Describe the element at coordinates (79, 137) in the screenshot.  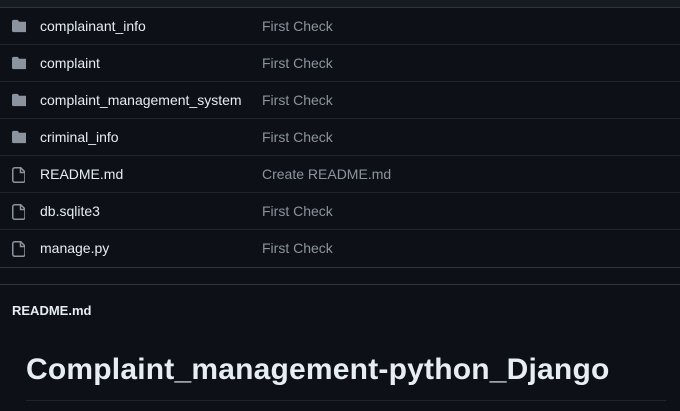
I see `file-name: criminal_info` at that location.